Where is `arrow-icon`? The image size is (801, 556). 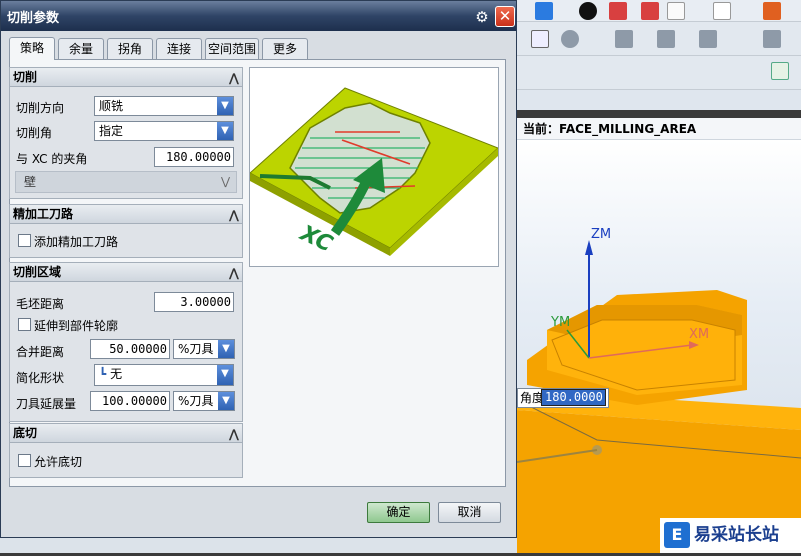 arrow-icon is located at coordinates (624, 39).